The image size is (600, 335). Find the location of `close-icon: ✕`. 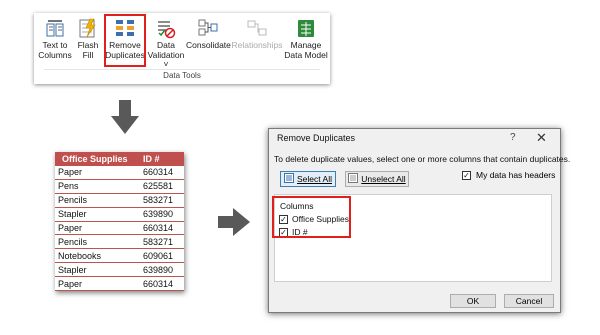

close-icon: ✕ is located at coordinates (541, 138).